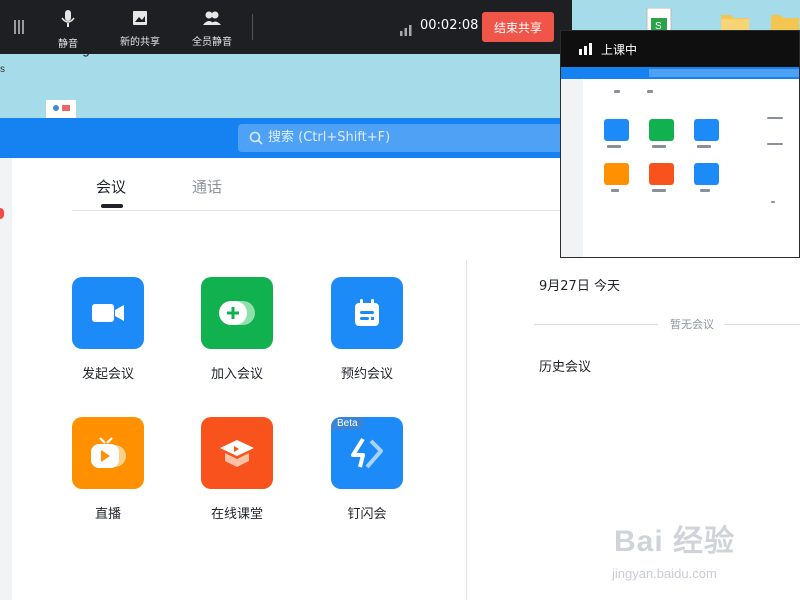 Image resolution: width=800 pixels, height=600 pixels. What do you see at coordinates (367, 514) in the screenshot?
I see `flash-meeting-label: 钉闪会` at bounding box center [367, 514].